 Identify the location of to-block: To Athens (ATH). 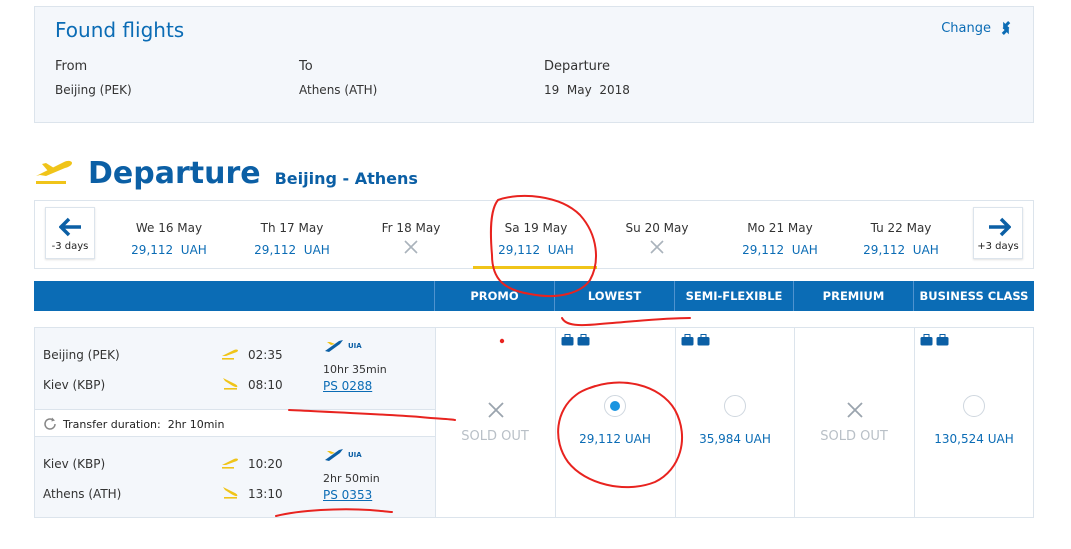
(338, 78).